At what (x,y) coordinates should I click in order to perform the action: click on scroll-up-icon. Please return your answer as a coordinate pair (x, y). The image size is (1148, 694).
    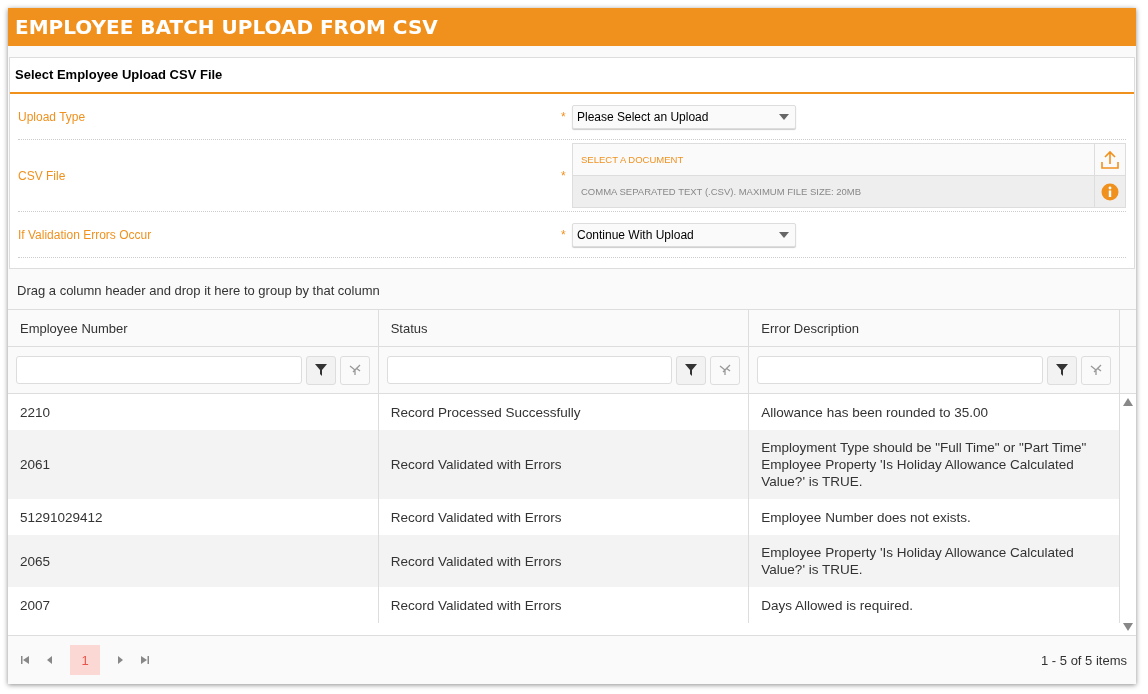
    Looking at the image, I should click on (1128, 402).